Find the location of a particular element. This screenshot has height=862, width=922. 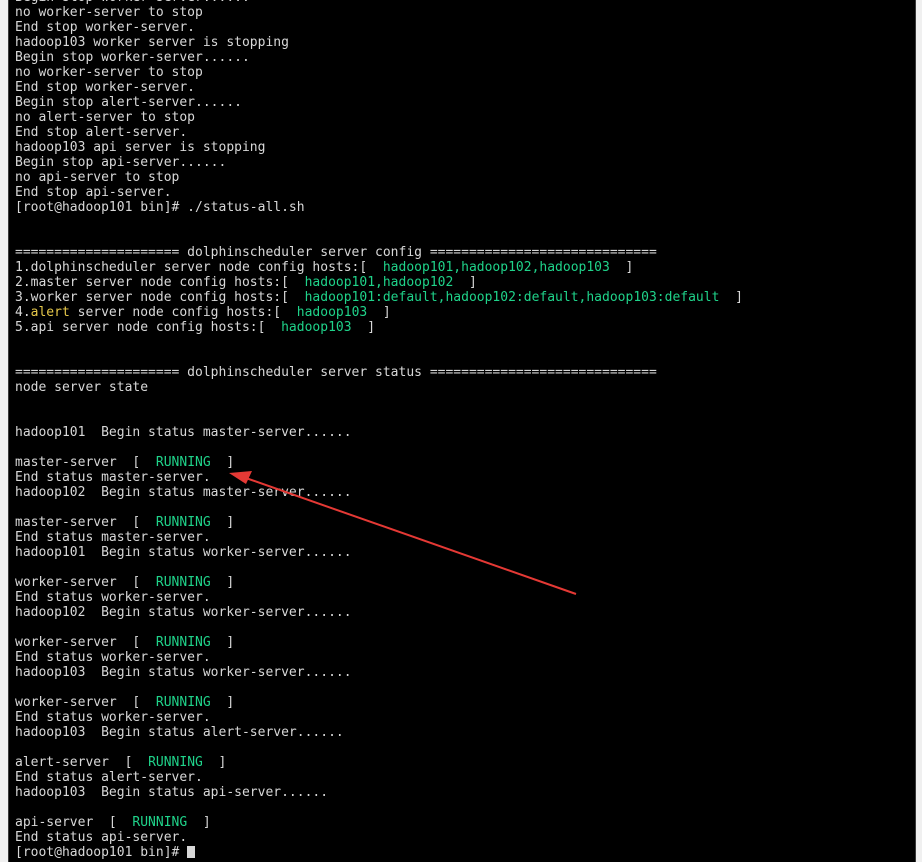

terminal-line: alert-server [ RUNNING ] is located at coordinates (379, 762).